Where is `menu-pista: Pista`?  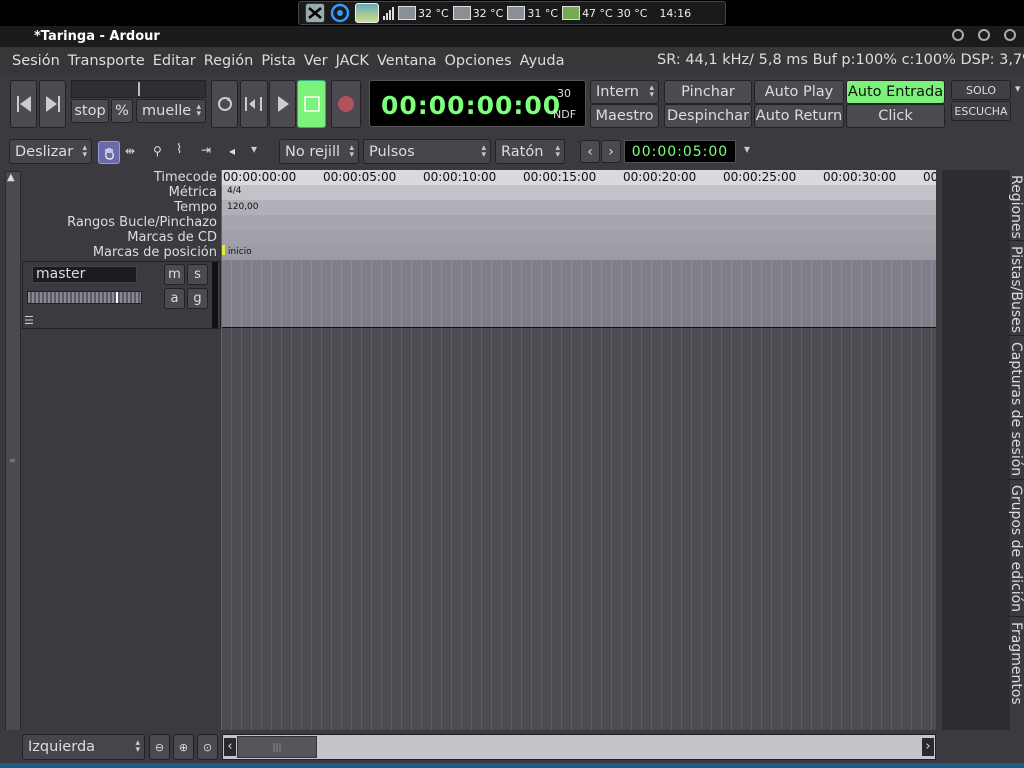
menu-pista: Pista is located at coordinates (282, 61).